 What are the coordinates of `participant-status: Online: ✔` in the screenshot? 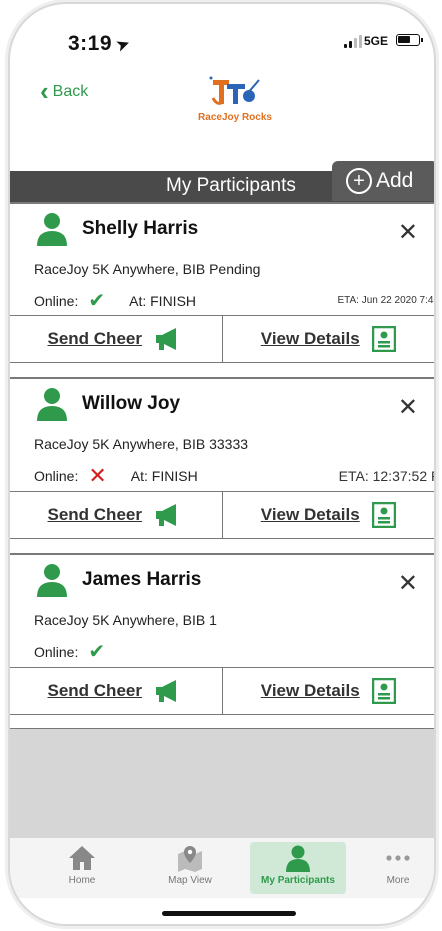 It's located at (234, 651).